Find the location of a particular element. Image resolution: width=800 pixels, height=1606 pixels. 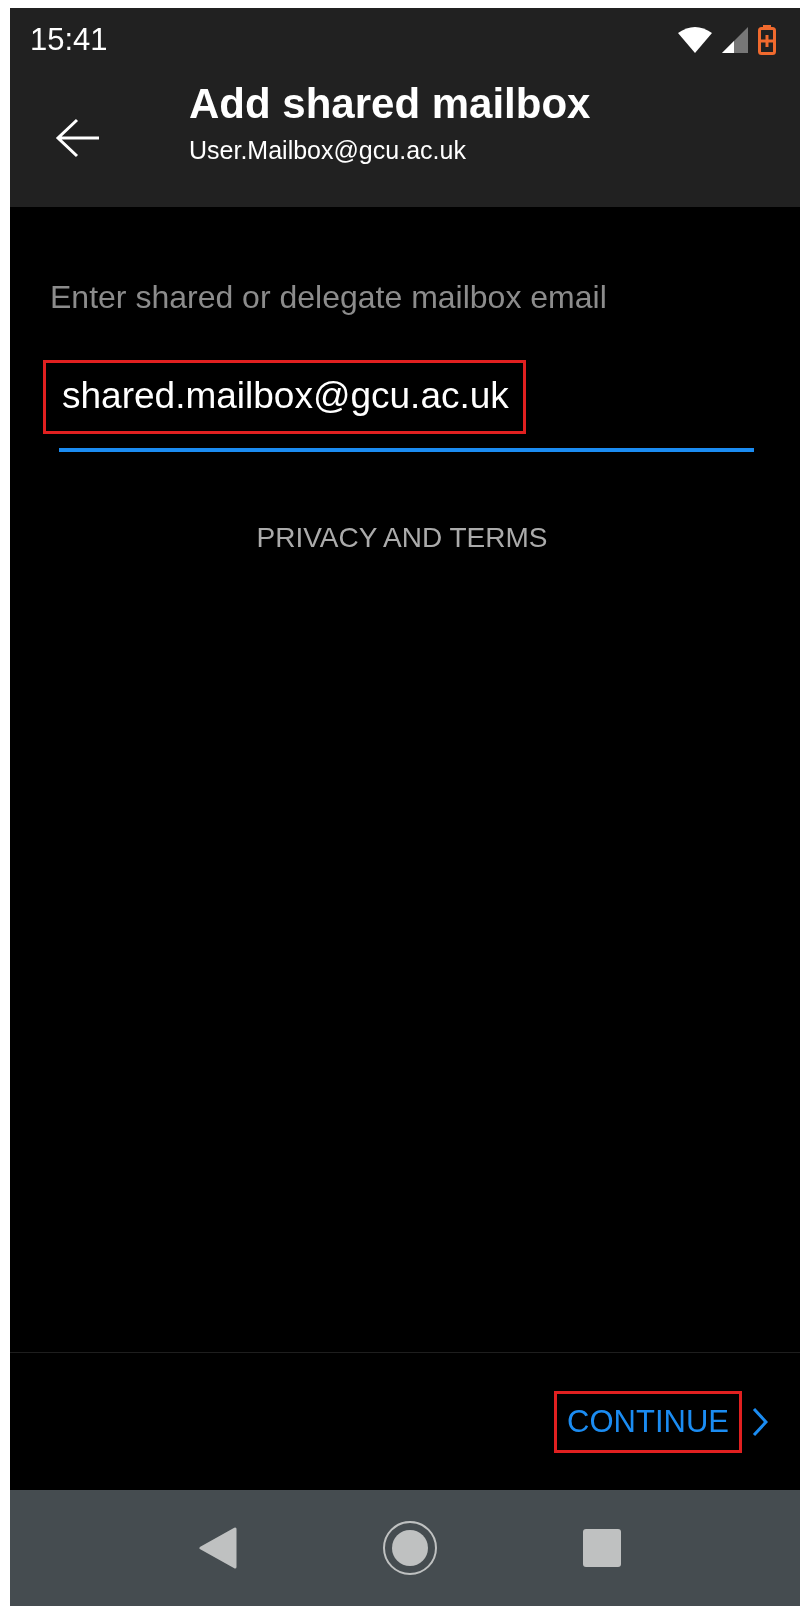

field-label: Enter shared or delegate mailbox email is located at coordinates (329, 297).